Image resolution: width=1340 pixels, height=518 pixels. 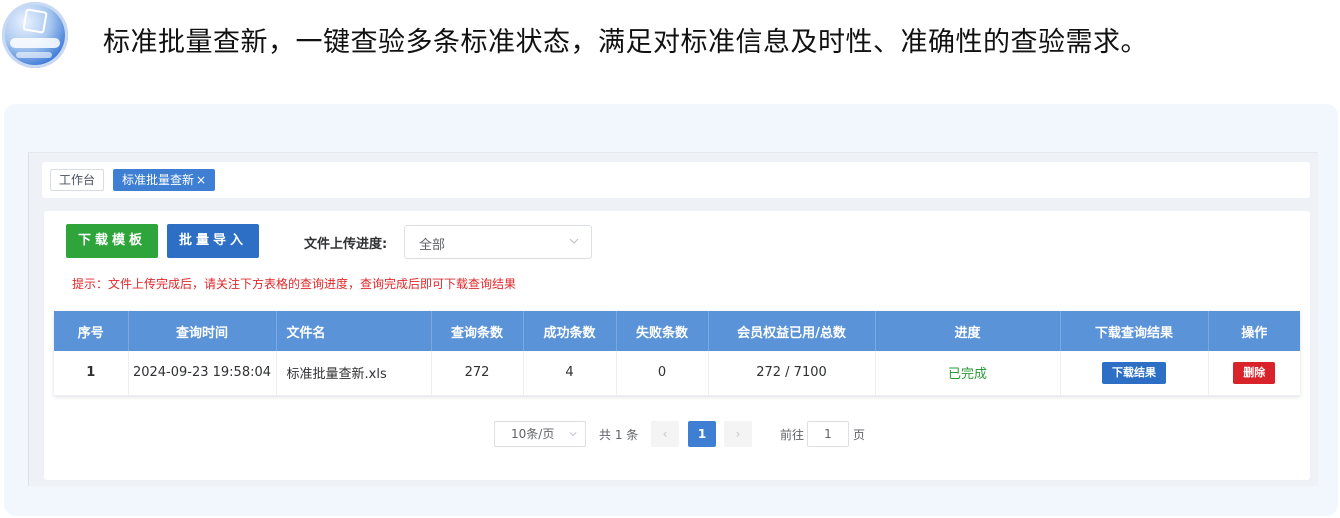 What do you see at coordinates (35, 21) in the screenshot?
I see `logo-square-shape` at bounding box center [35, 21].